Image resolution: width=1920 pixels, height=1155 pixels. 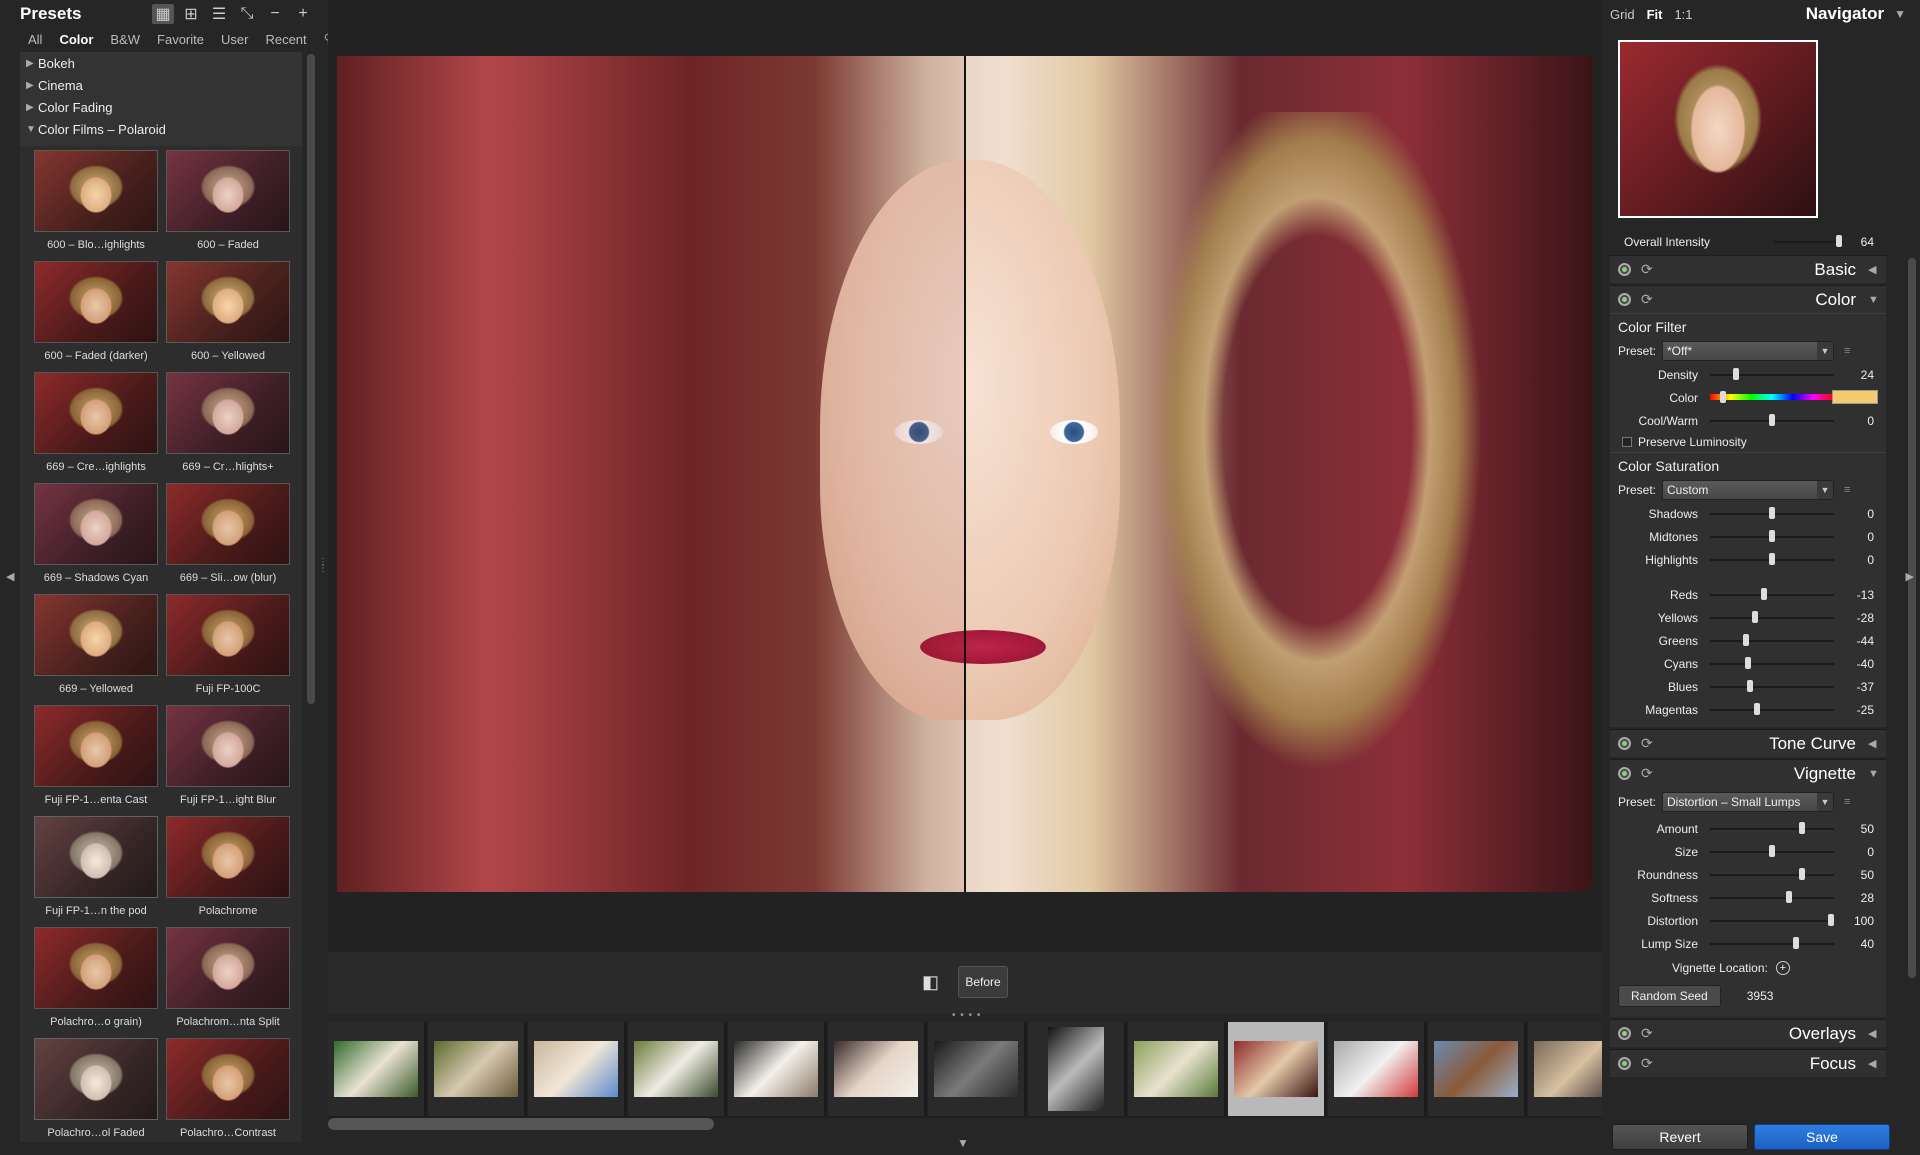 What do you see at coordinates (1669, 996) in the screenshot?
I see `random-seed-button: Random Seed` at bounding box center [1669, 996].